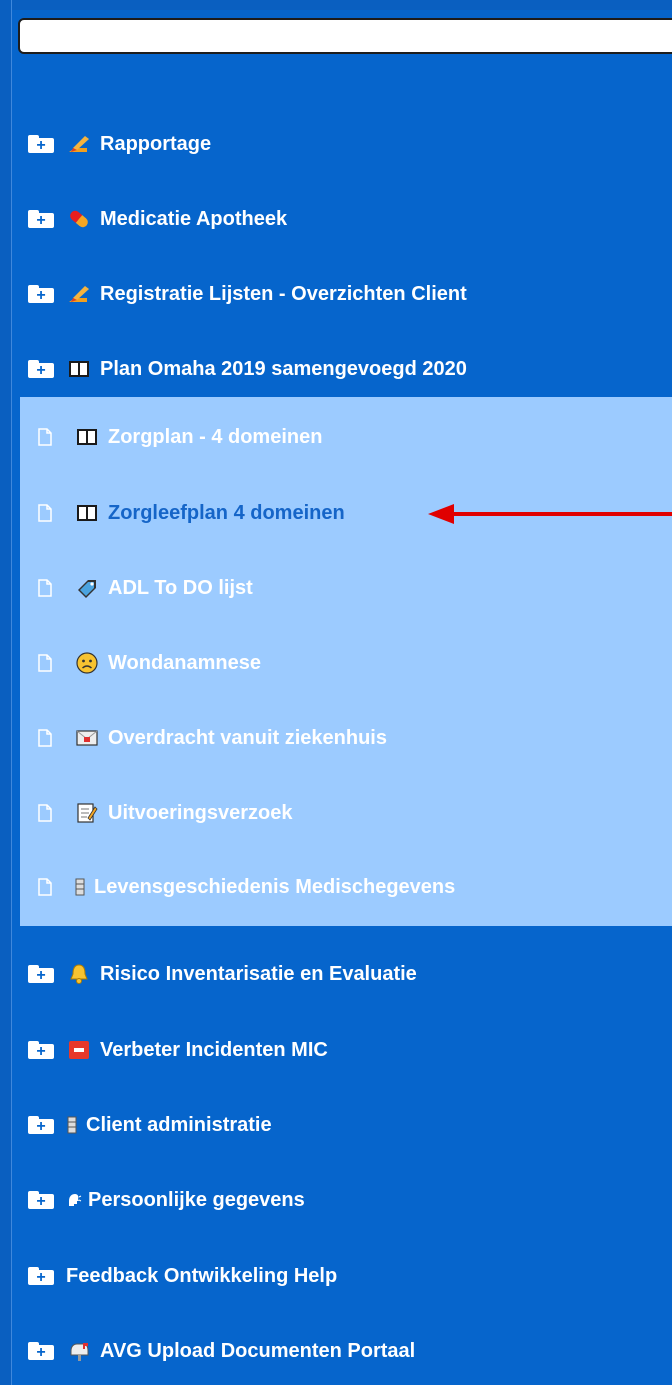 This screenshot has width=672, height=1385. Describe the element at coordinates (180, 587) in the screenshot. I see `tree-item-label: ADL To DO lijst` at that location.